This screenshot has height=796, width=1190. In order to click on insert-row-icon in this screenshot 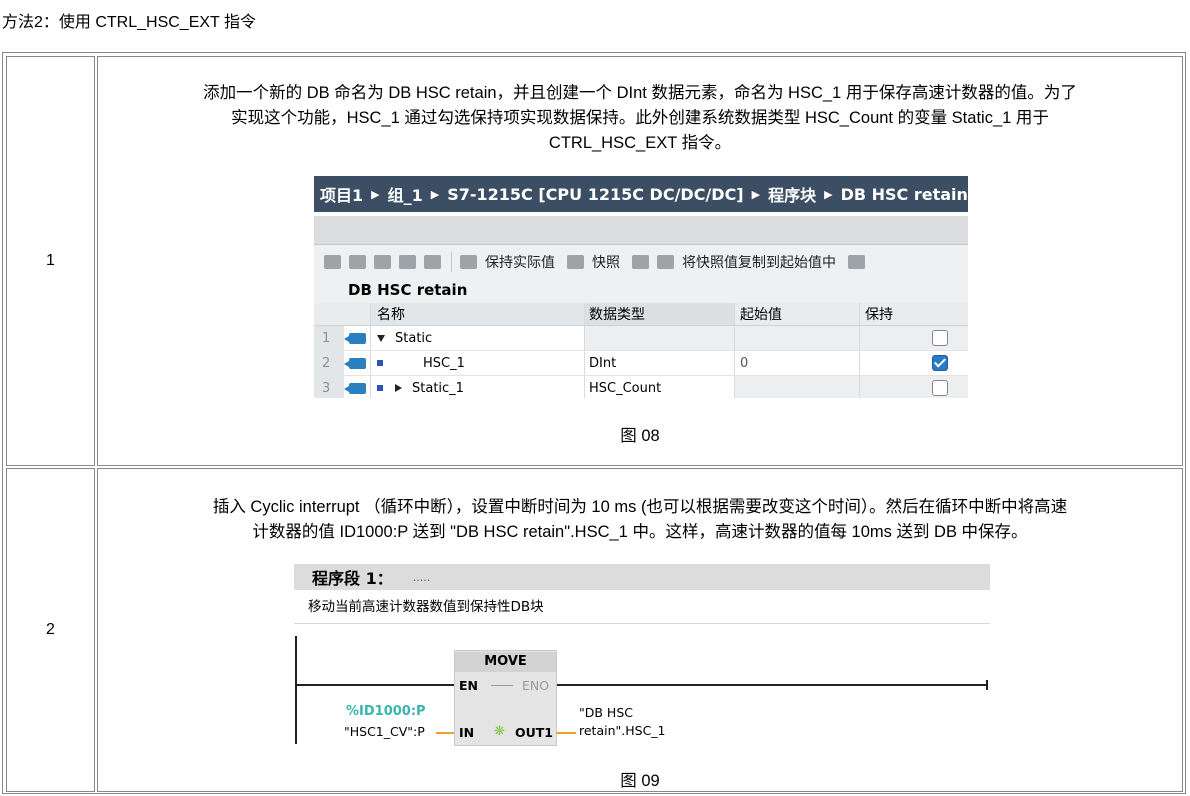, I will do `click(332, 261)`.